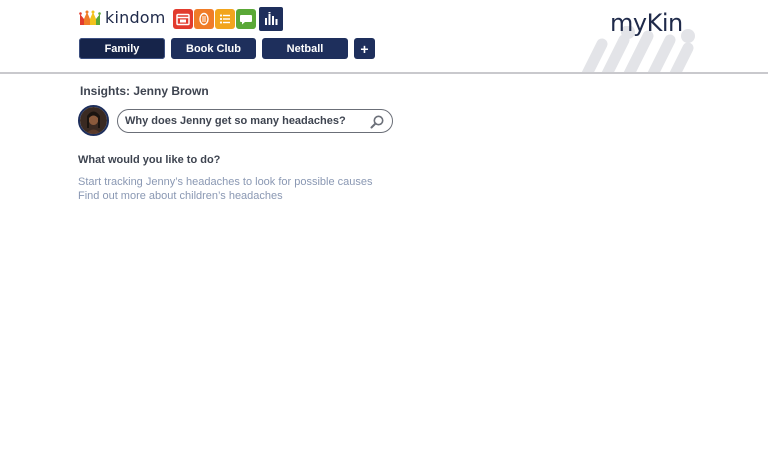 The width and height of the screenshot is (768, 461). Describe the element at coordinates (213, 48) in the screenshot. I see `tab-book-club: Book Club` at that location.